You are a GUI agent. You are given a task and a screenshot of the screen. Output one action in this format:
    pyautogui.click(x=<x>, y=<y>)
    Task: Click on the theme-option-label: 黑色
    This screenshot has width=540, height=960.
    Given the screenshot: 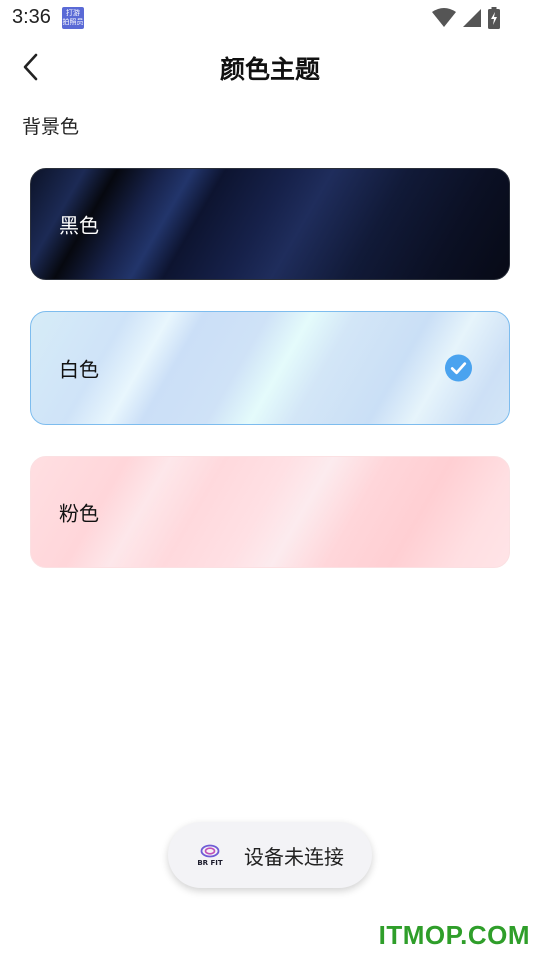 What is the action you would take?
    pyautogui.click(x=79, y=225)
    